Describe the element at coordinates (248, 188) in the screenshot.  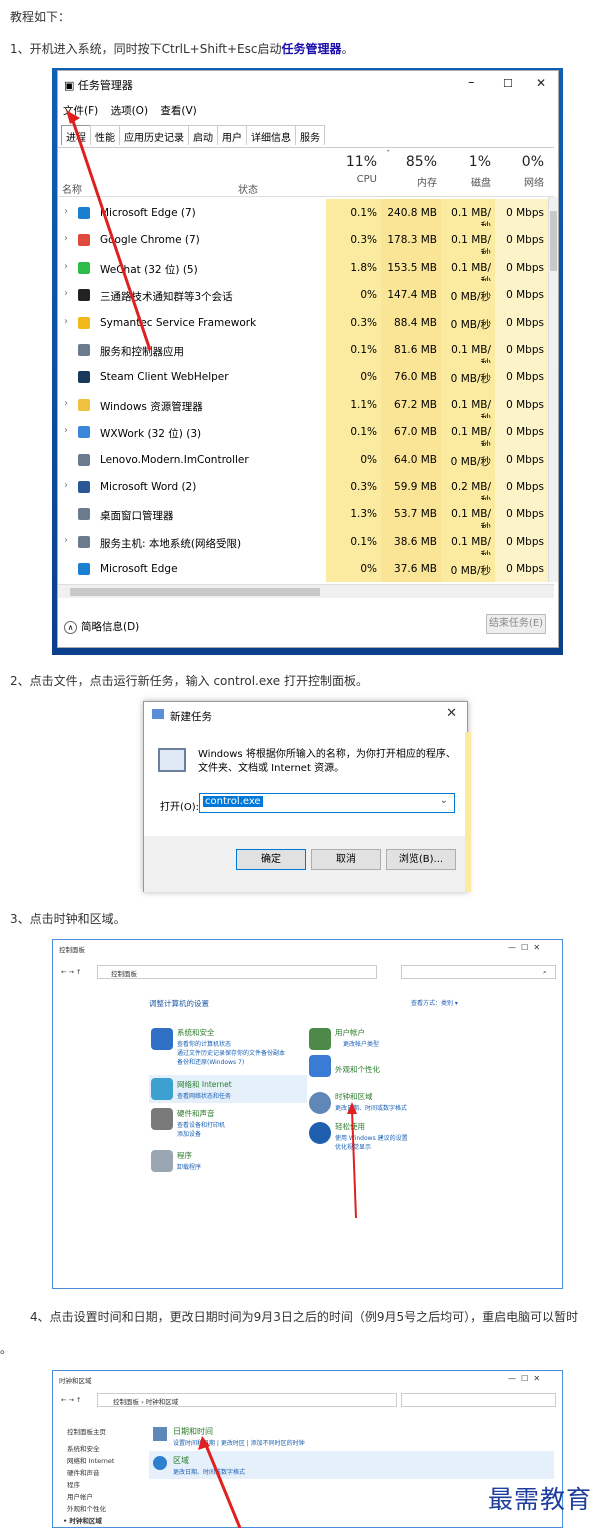
I see `col-status: 状态` at that location.